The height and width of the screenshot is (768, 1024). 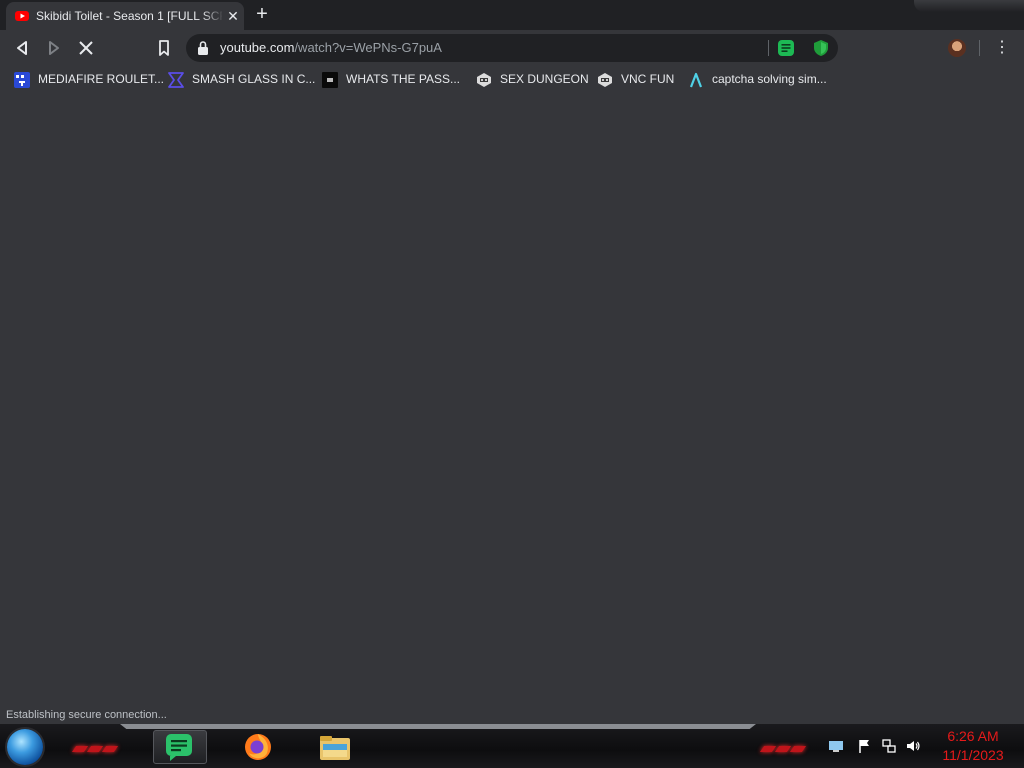 What do you see at coordinates (786, 48) in the screenshot?
I see `chat-extension-icon` at bounding box center [786, 48].